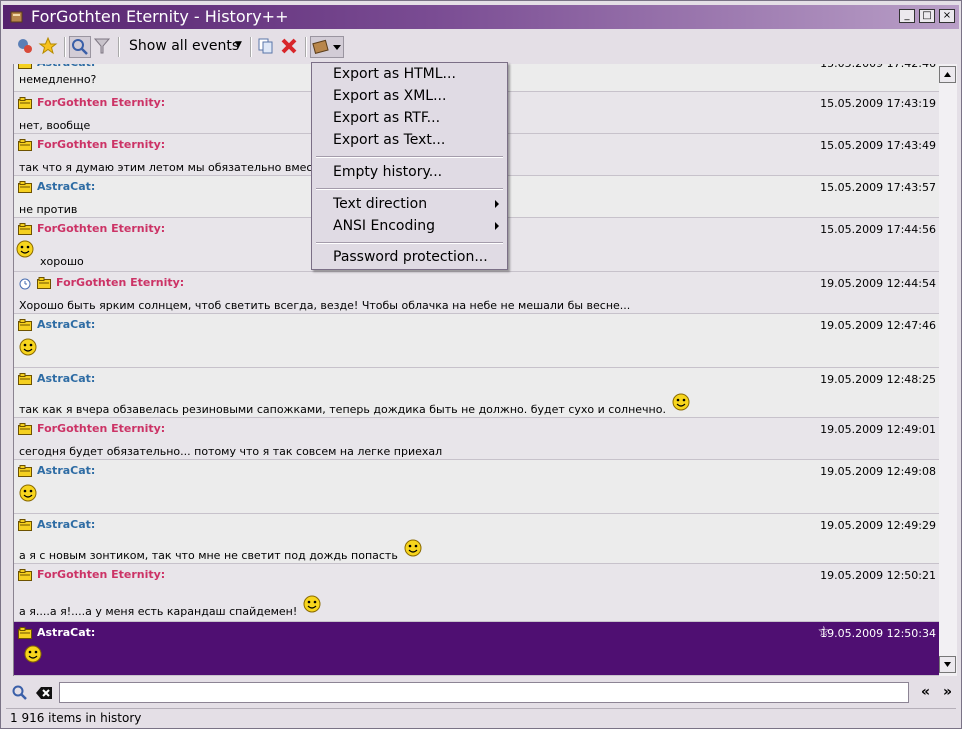 This screenshot has width=967, height=733. What do you see at coordinates (481, 717) in the screenshot?
I see `status-bar: 1 916 items in history` at bounding box center [481, 717].